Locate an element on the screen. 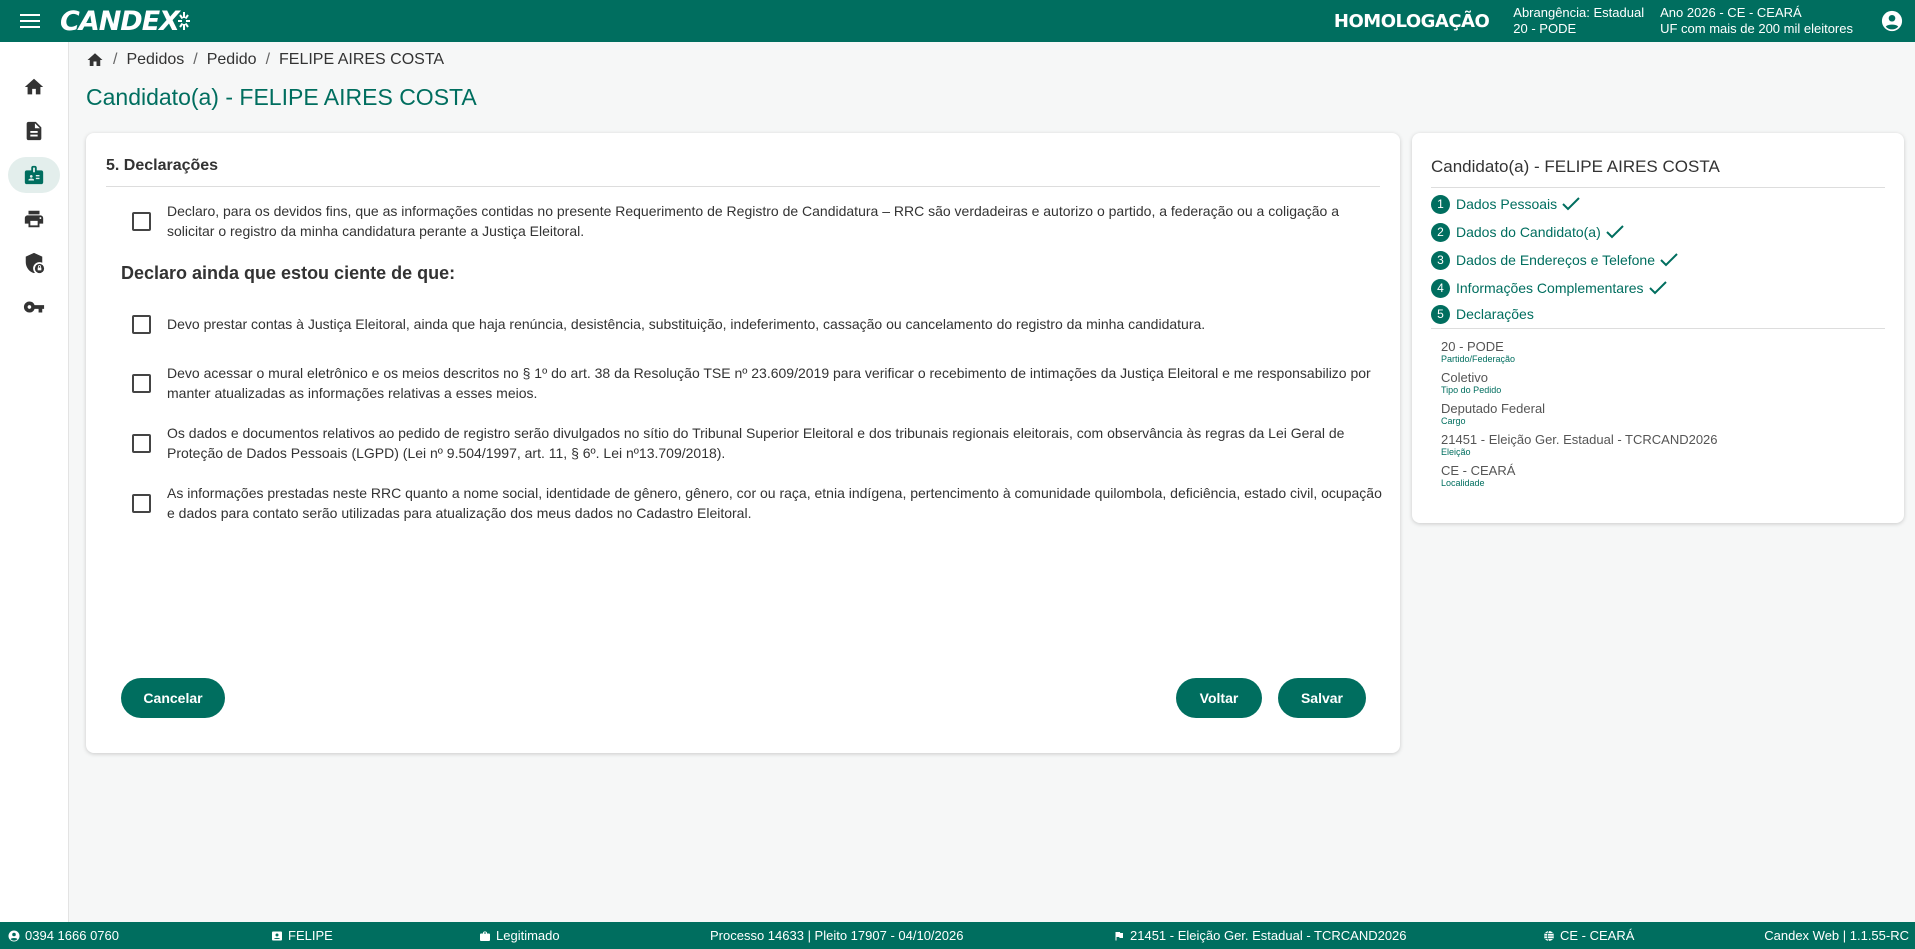 This screenshot has height=949, width=1915. page-title: Candidato(a) - FELIPE AIRES COSTA is located at coordinates (281, 97).